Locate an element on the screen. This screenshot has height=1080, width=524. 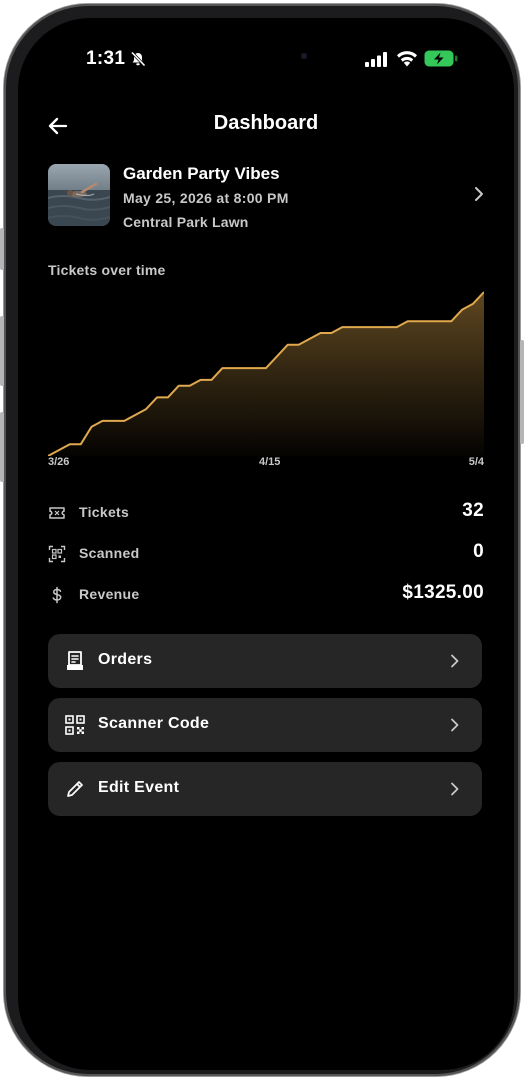
status-bar: 1:31 is located at coordinates (266, 57).